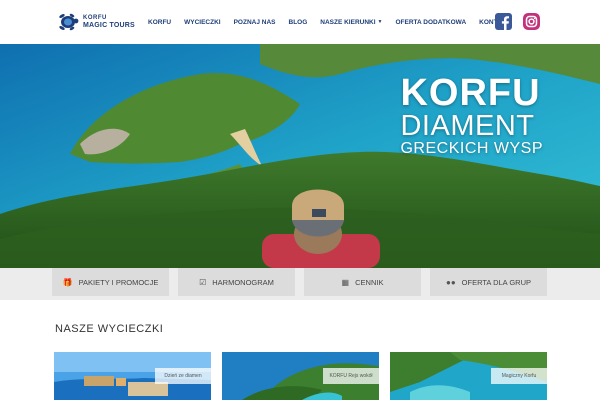  Describe the element at coordinates (109, 329) in the screenshot. I see `section-title: NASZE WYCIECZKI` at that location.